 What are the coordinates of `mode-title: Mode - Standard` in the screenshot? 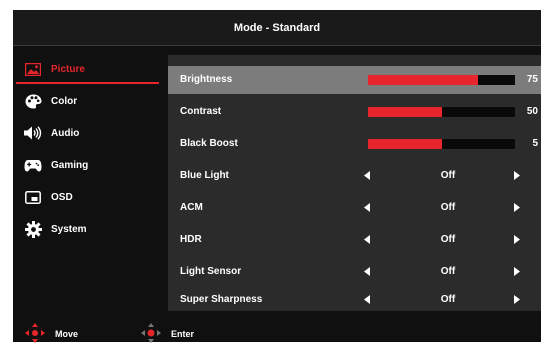 It's located at (277, 27).